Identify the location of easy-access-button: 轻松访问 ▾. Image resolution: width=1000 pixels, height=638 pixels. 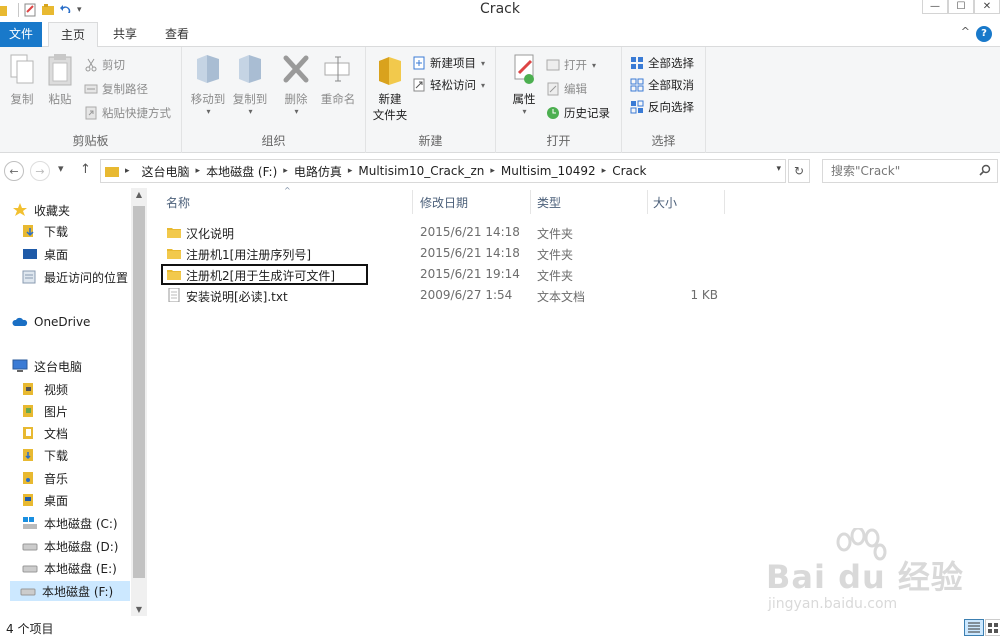
(448, 85).